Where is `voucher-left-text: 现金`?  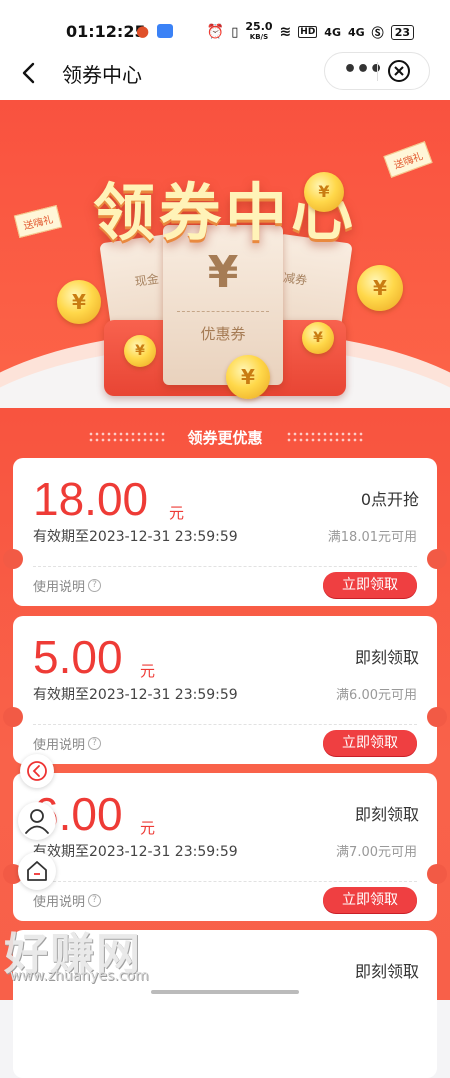
voucher-left-text: 现金 is located at coordinates (147, 280).